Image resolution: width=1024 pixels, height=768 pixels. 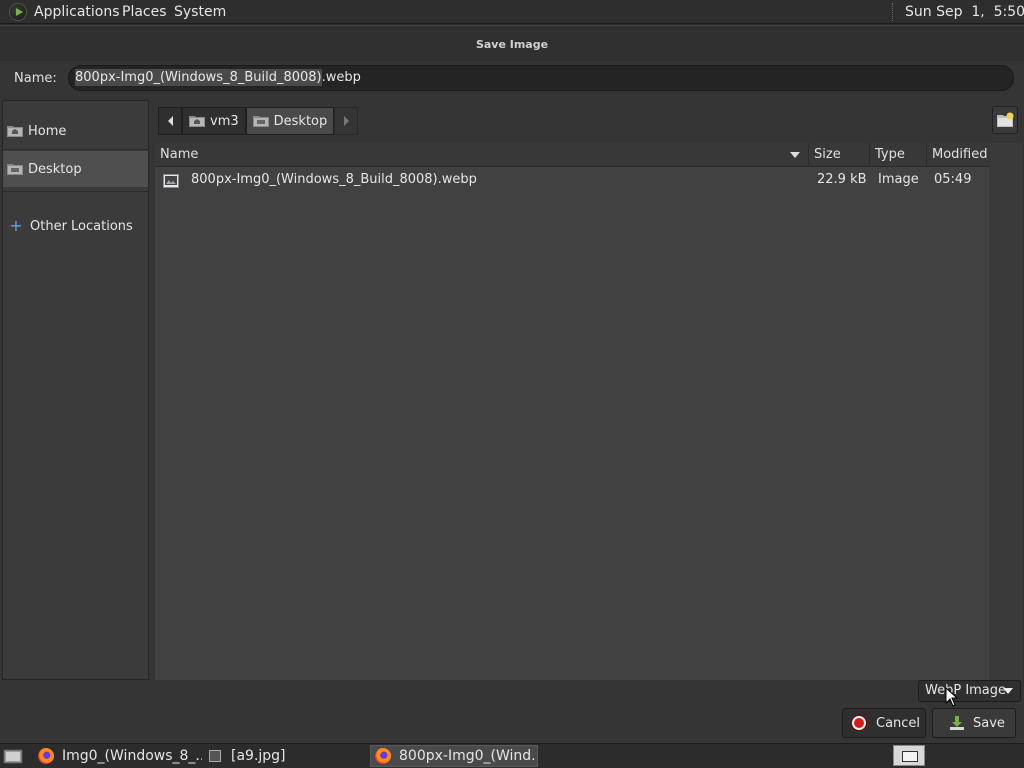 I want to click on filename-selected-text: 800px-Img0_(Windows_8_Build_8008), so click(x=198, y=77).